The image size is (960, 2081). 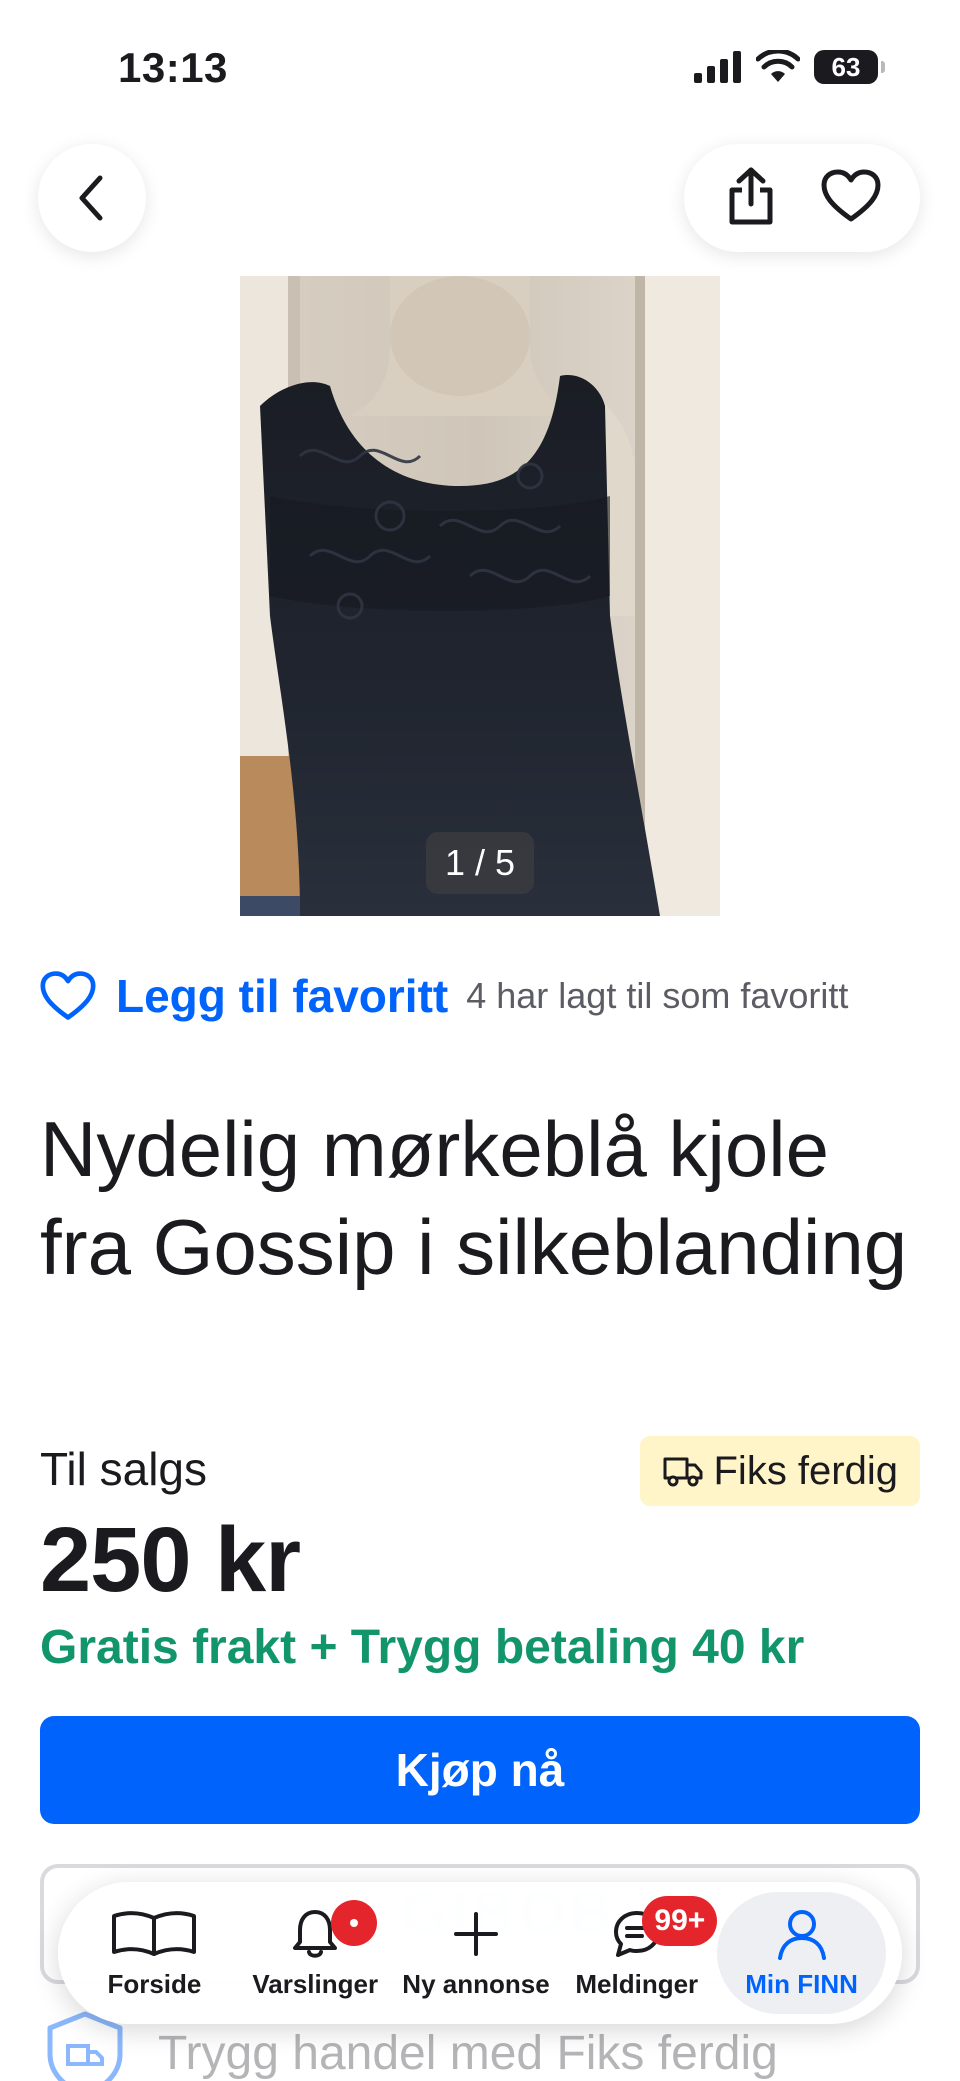 I want to click on share-button, so click(x=751, y=198).